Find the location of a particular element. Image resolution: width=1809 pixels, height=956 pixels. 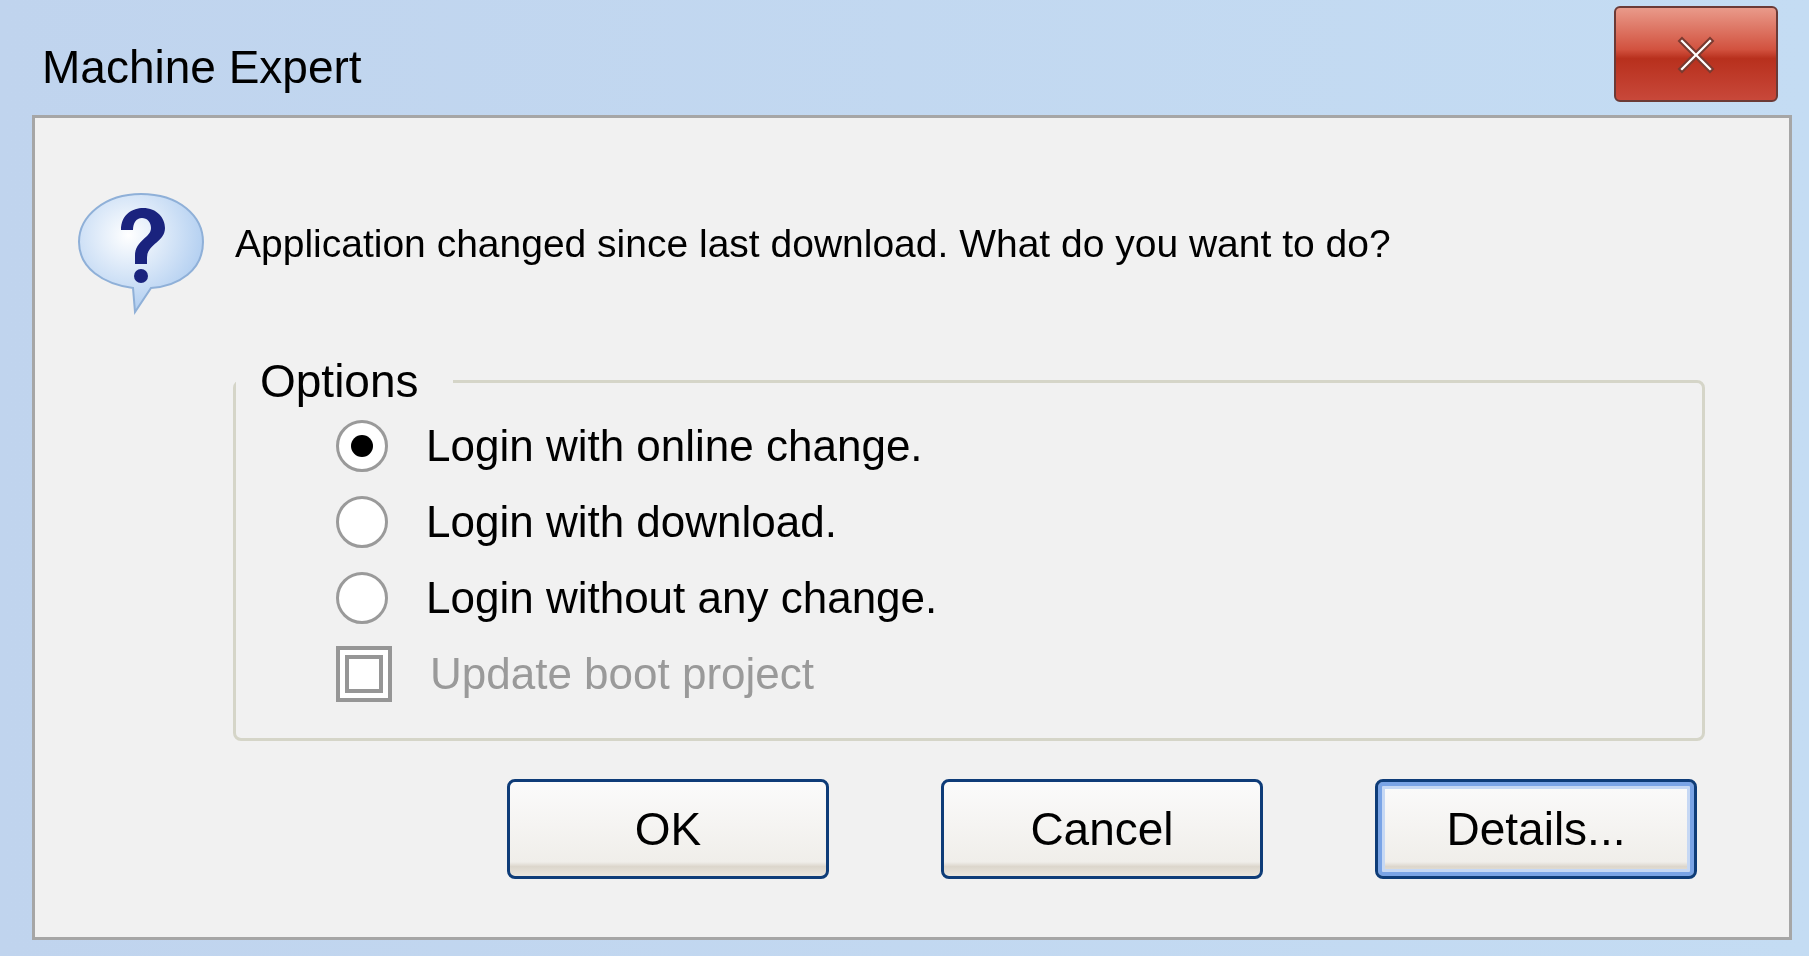

question-icon is located at coordinates (141, 253).